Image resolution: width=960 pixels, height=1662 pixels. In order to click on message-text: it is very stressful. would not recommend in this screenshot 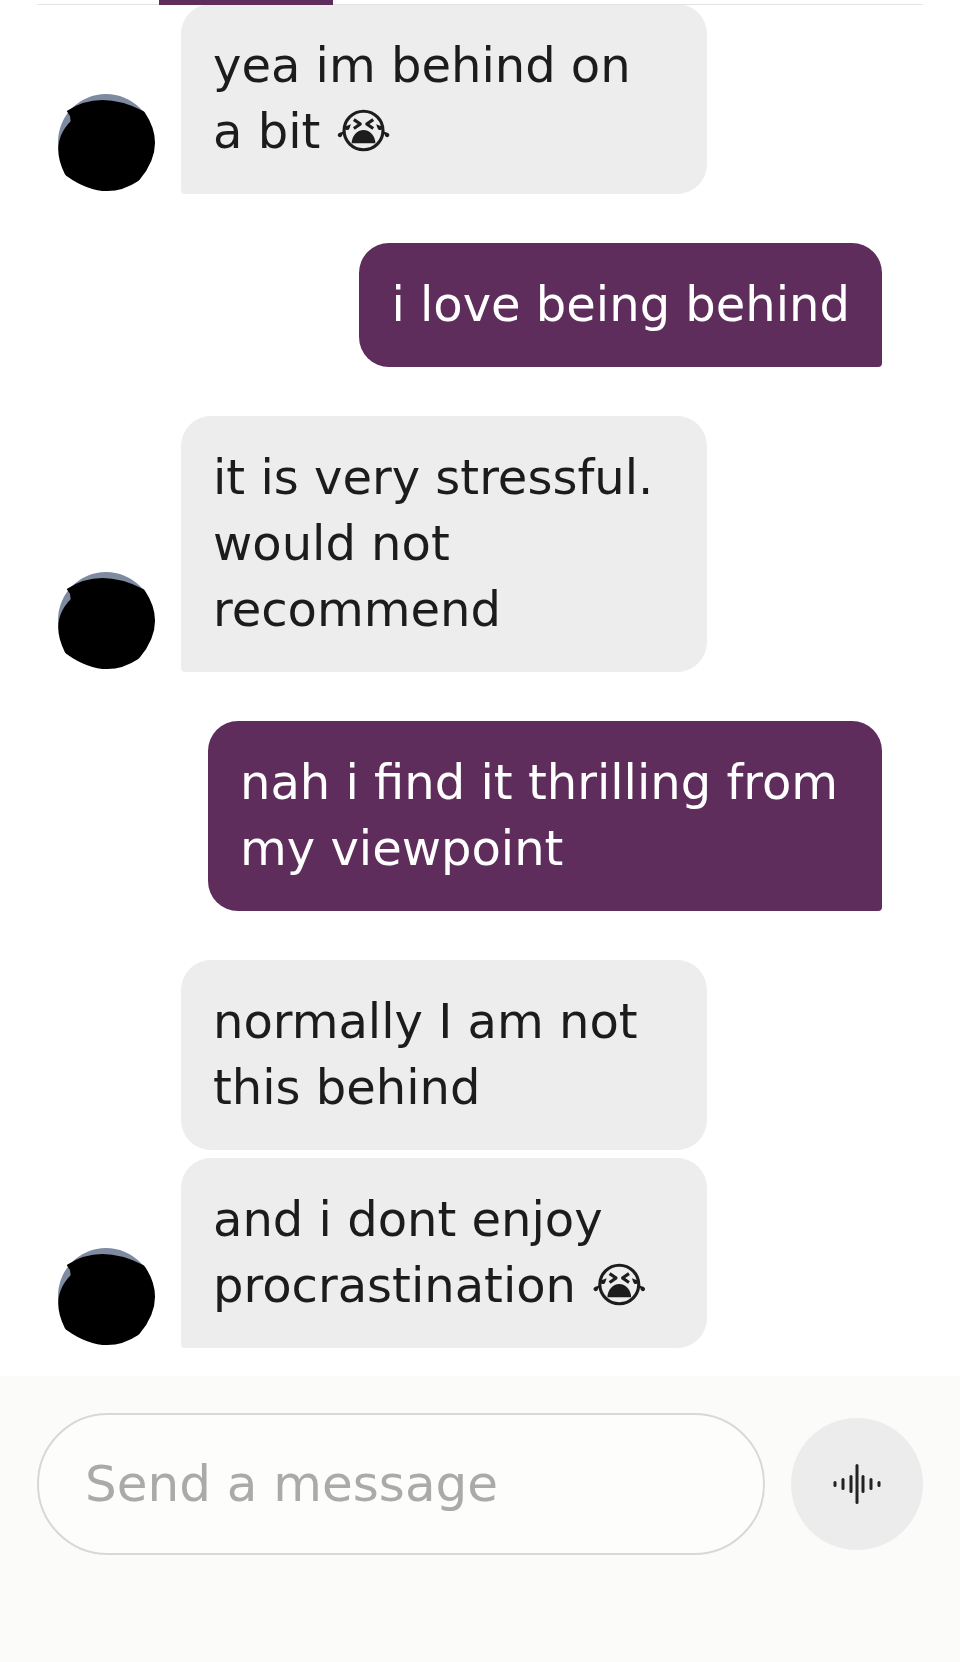, I will do `click(433, 543)`.